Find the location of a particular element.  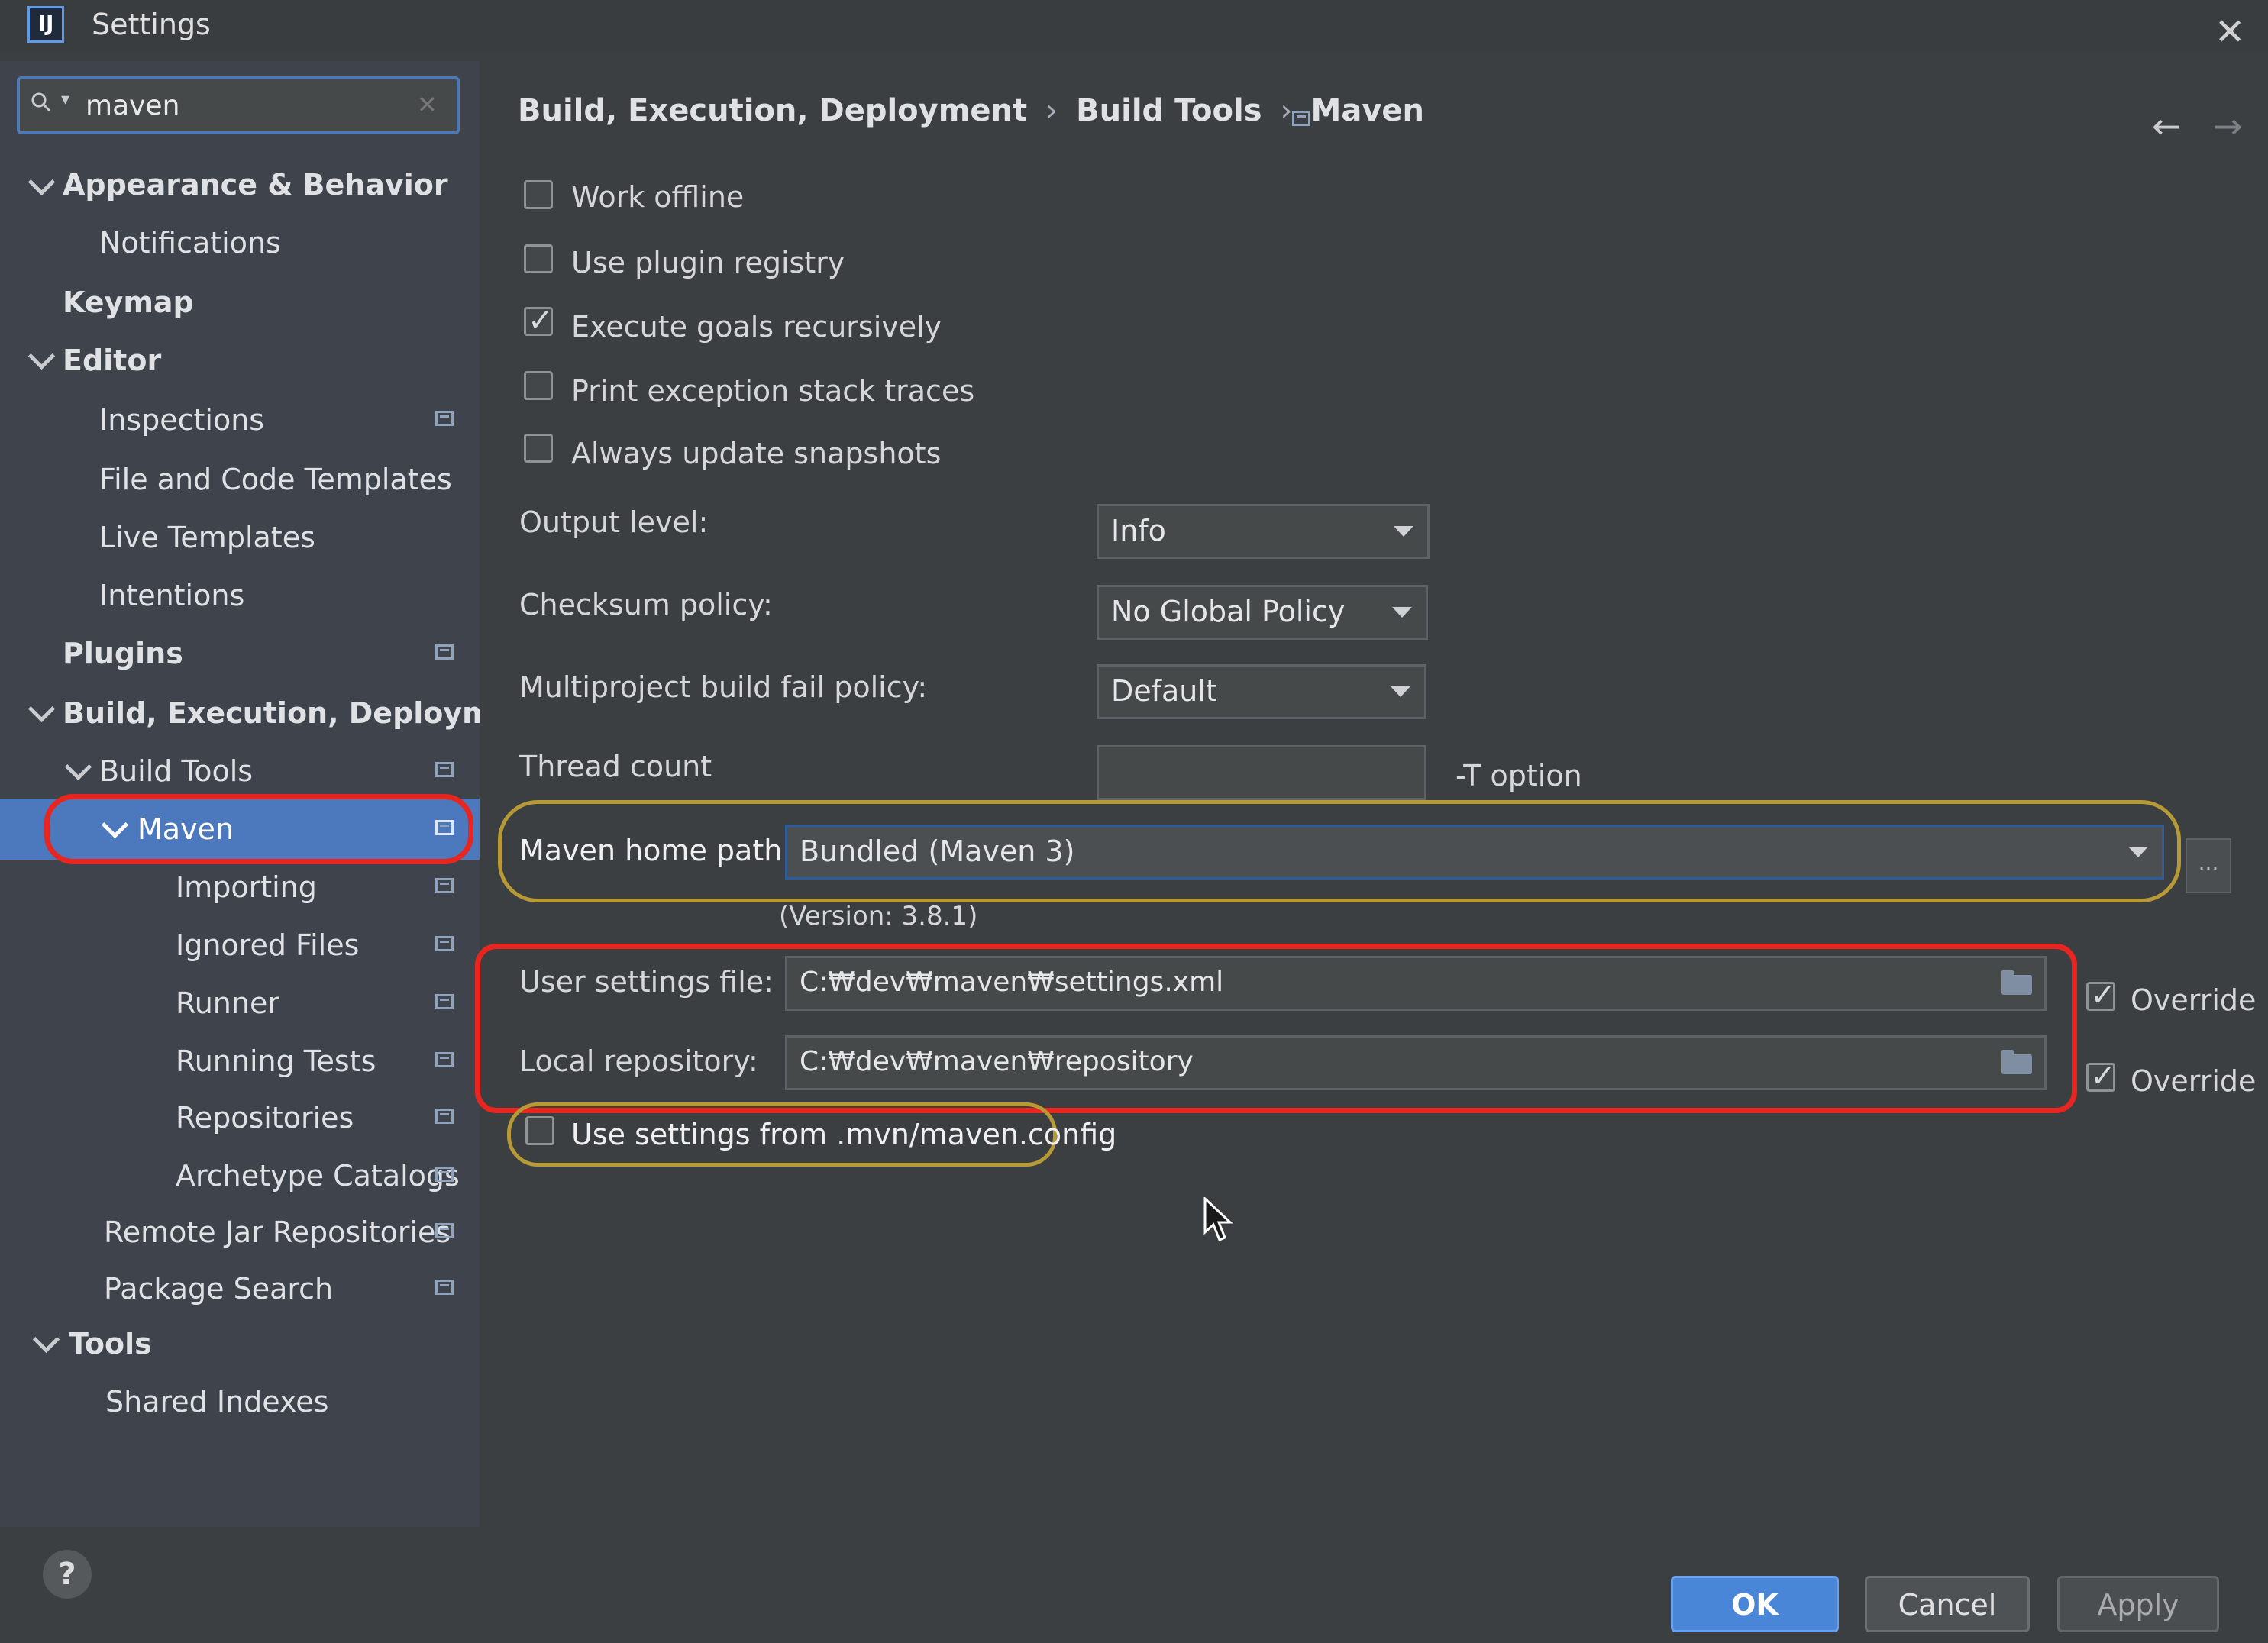

multiproject-fail-policy-value: Default is located at coordinates (1164, 691).